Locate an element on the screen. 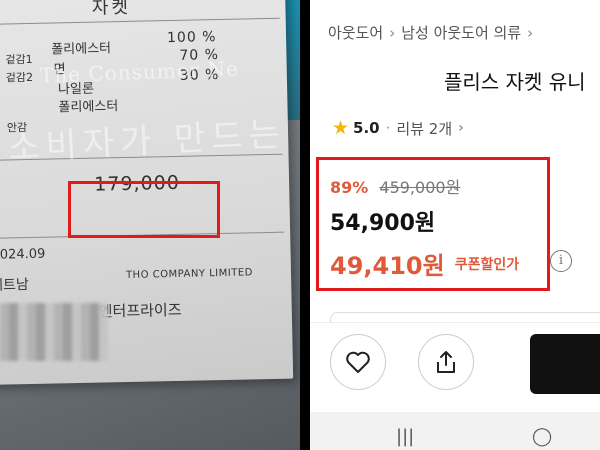  info-icon: i is located at coordinates (561, 261).